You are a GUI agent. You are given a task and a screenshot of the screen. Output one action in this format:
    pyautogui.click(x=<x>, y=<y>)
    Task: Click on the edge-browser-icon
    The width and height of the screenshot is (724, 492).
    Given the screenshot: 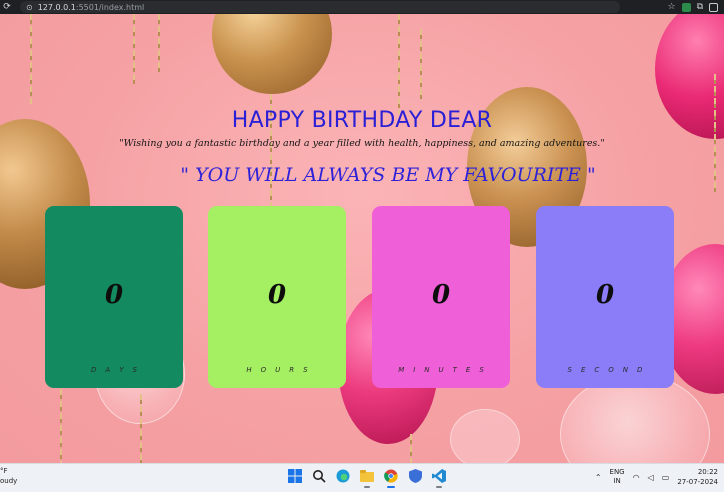 What is the action you would take?
    pyautogui.click(x=343, y=476)
    